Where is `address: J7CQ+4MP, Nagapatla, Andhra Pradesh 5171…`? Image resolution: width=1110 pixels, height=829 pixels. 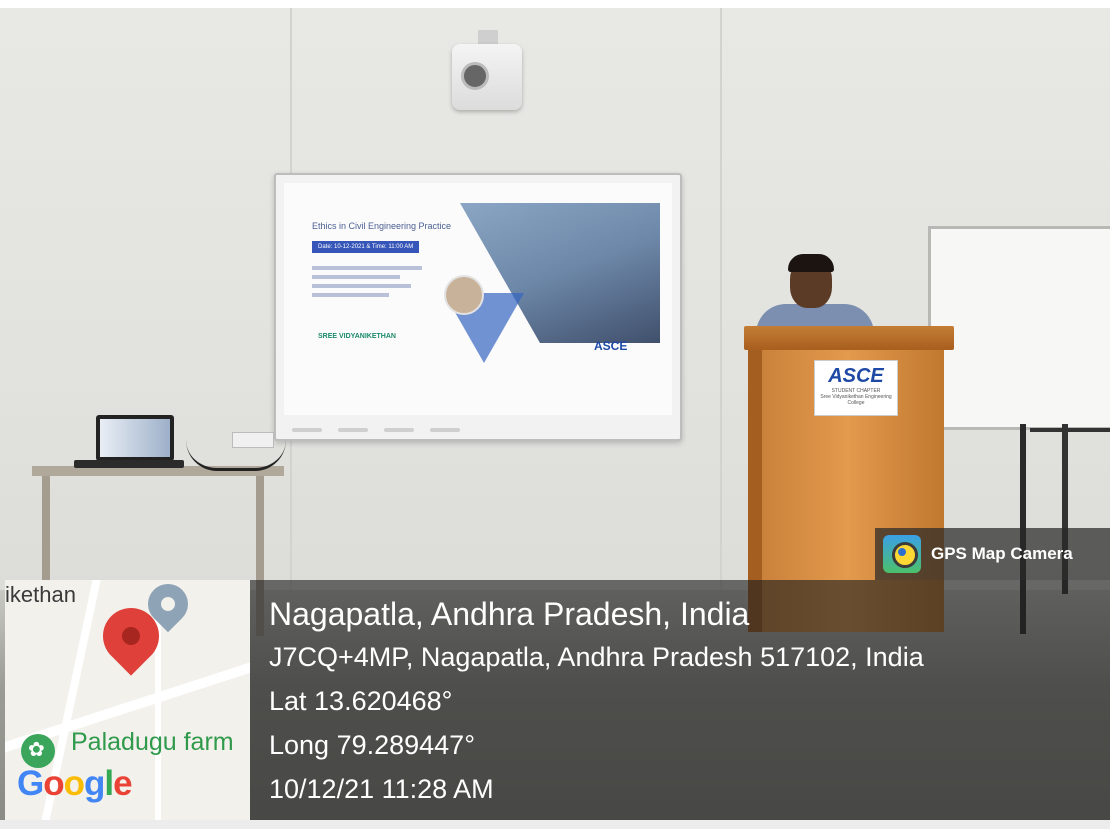
address: J7CQ+4MP, Nagapatla, Andhra Pradesh 5171… is located at coordinates (596, 657).